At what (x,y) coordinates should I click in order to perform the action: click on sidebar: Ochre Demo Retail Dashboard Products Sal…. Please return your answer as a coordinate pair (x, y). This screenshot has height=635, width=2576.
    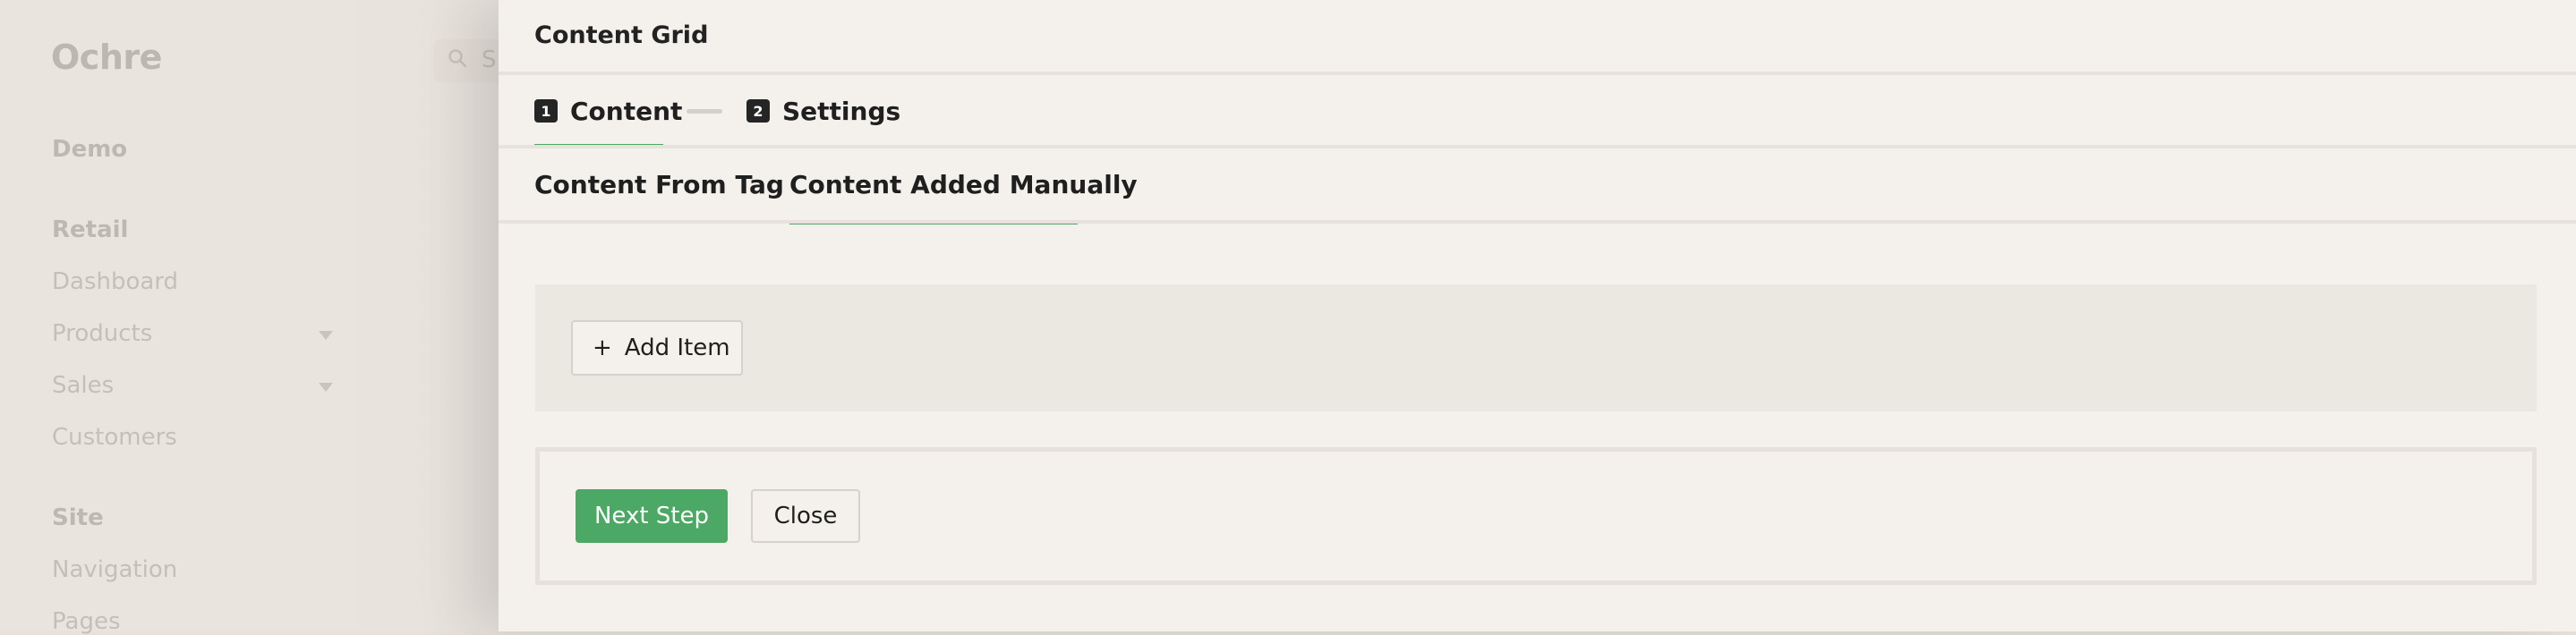
    Looking at the image, I should click on (179, 317).